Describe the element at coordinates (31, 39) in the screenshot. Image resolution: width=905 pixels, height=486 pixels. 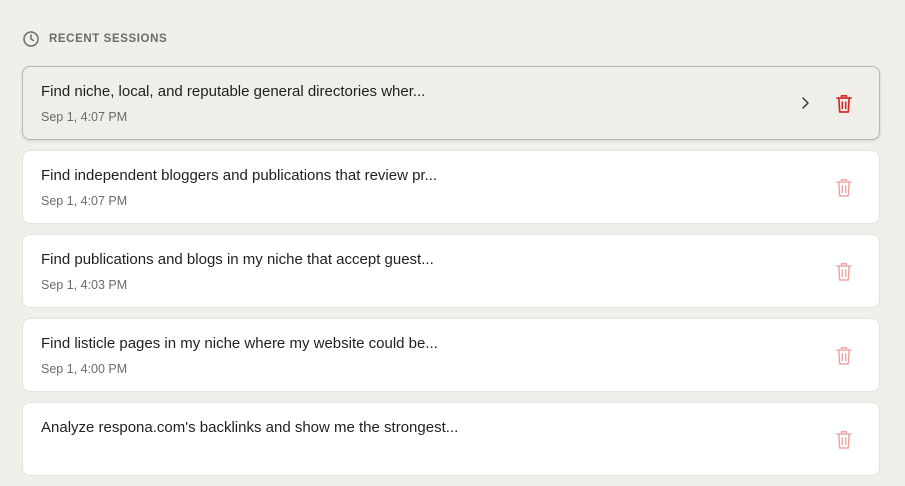
I see `clock-icon` at that location.